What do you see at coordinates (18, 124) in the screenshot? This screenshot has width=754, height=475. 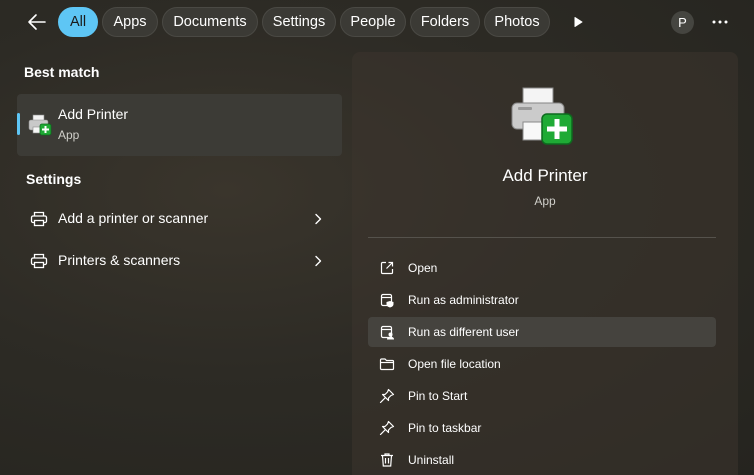 I see `selection-indicator` at bounding box center [18, 124].